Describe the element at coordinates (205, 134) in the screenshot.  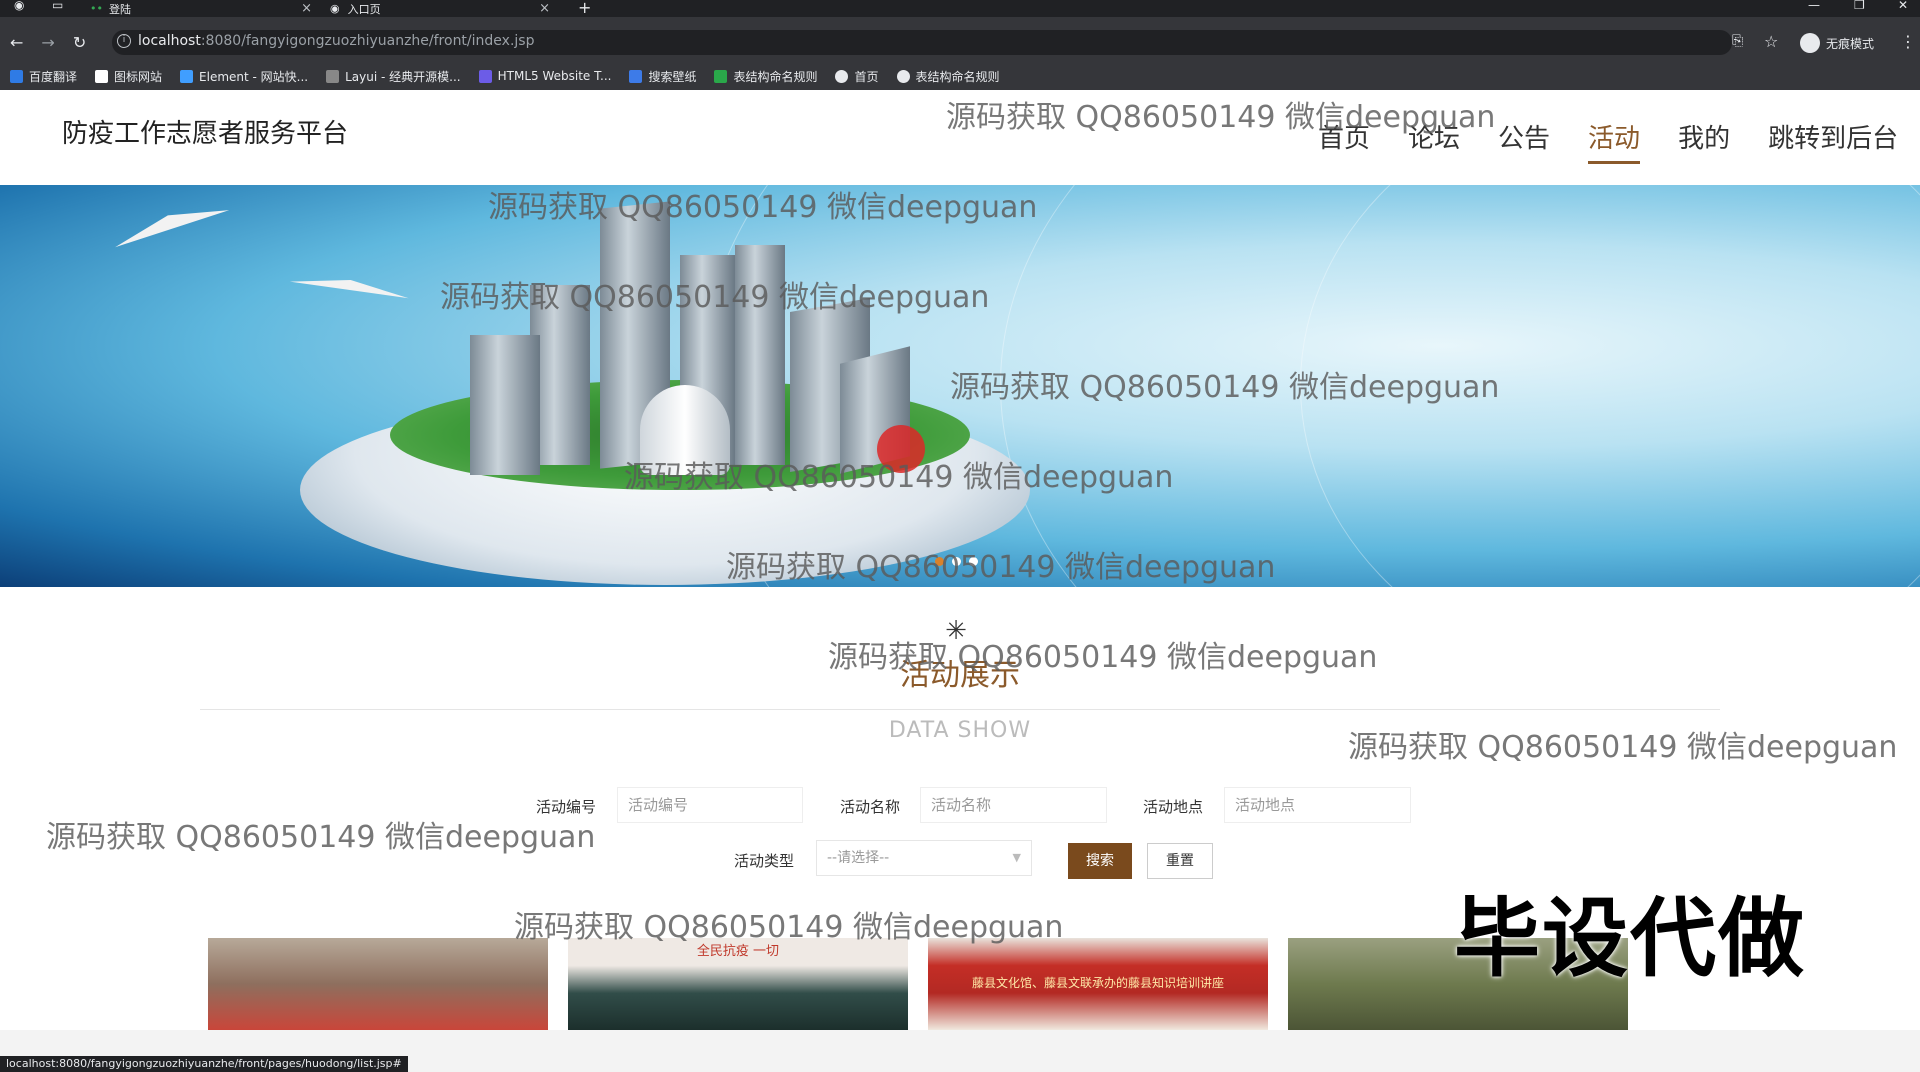
I see `site-title: 防疫工作志愿者服务平台` at that location.